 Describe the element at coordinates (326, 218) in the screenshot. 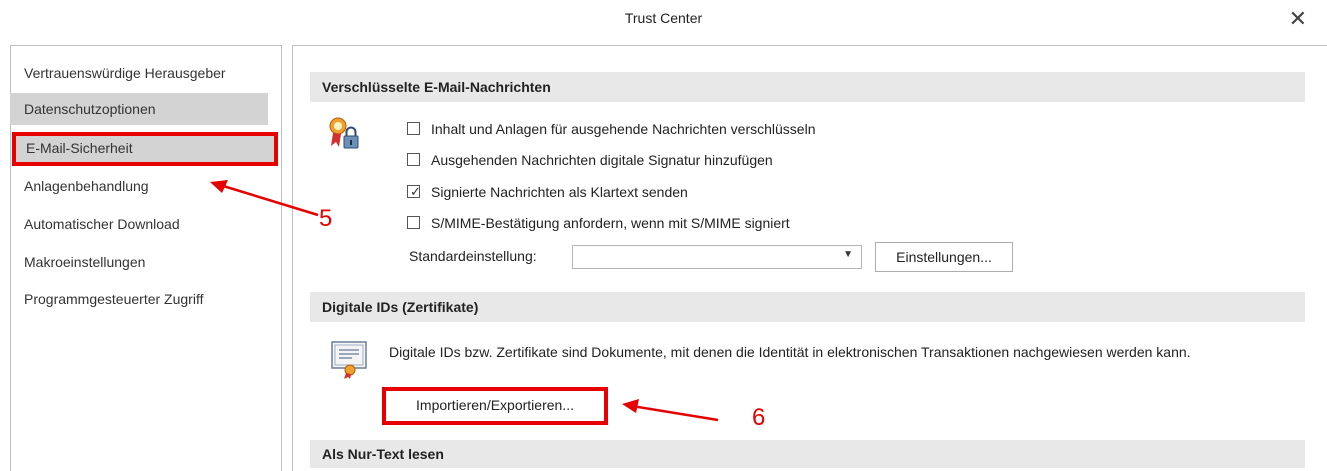

I see `annotation-step5: 5` at that location.